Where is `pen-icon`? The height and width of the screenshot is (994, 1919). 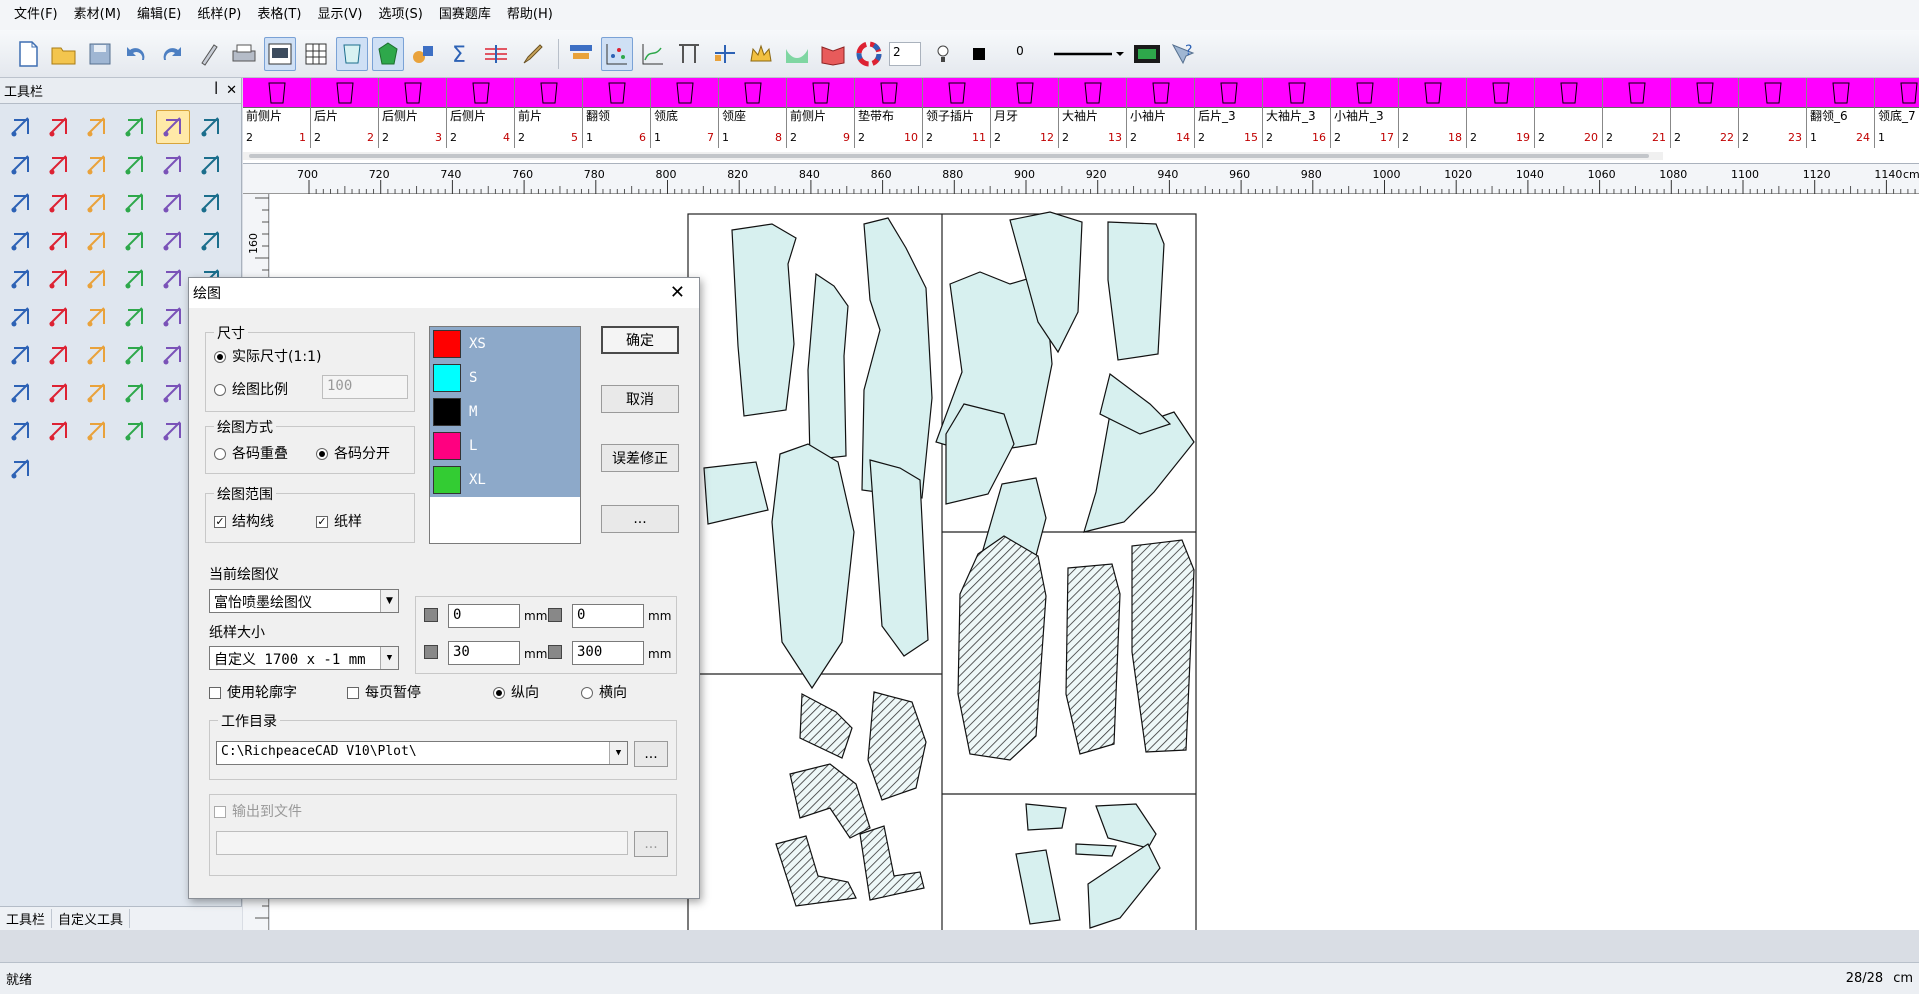
pen-icon is located at coordinates (173, 127).